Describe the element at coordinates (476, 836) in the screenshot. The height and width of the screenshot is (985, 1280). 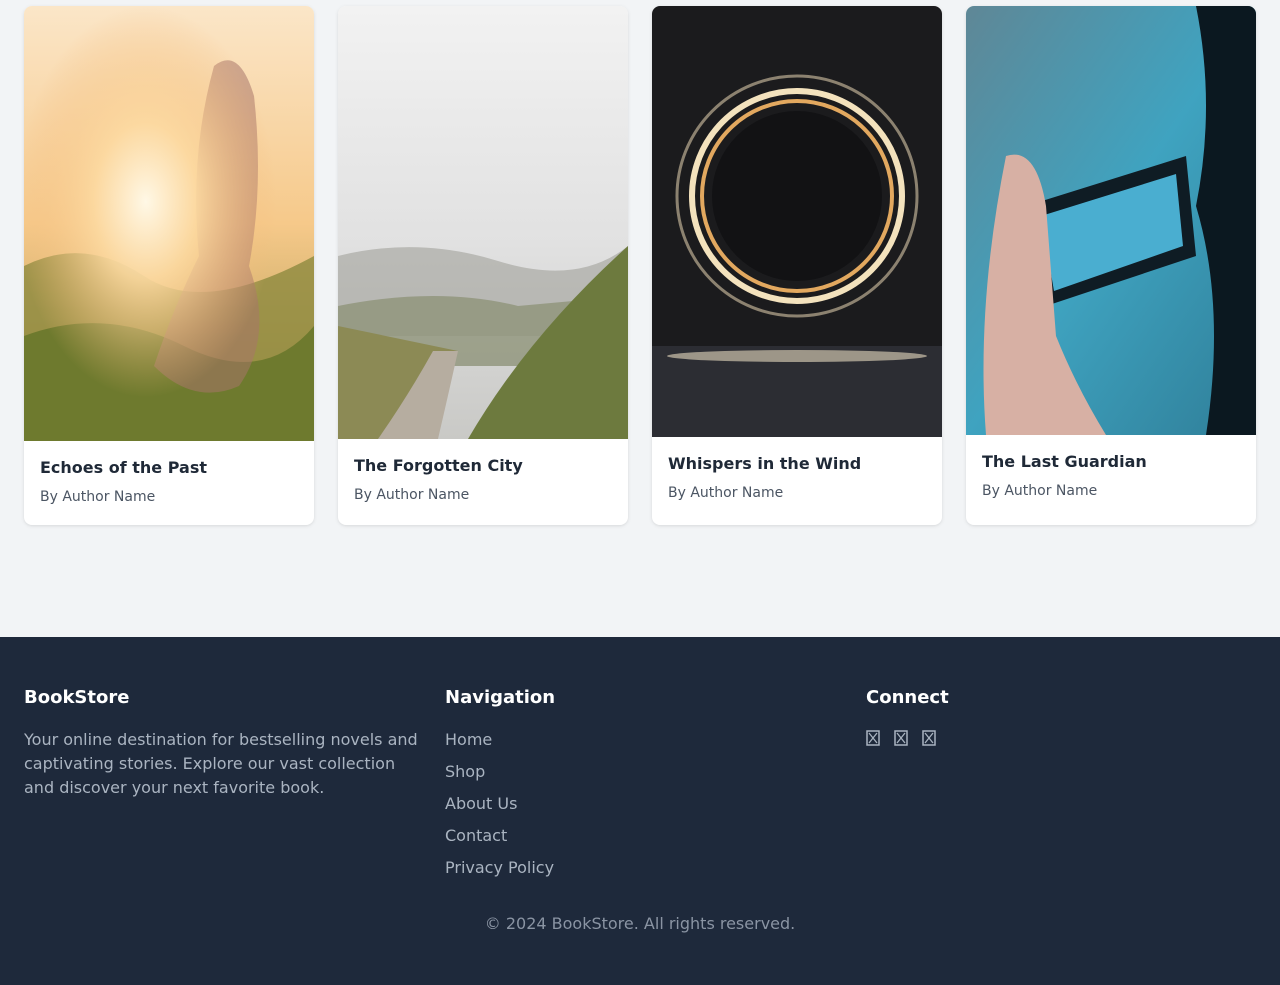
I see `footer-link-contact: Contact` at that location.